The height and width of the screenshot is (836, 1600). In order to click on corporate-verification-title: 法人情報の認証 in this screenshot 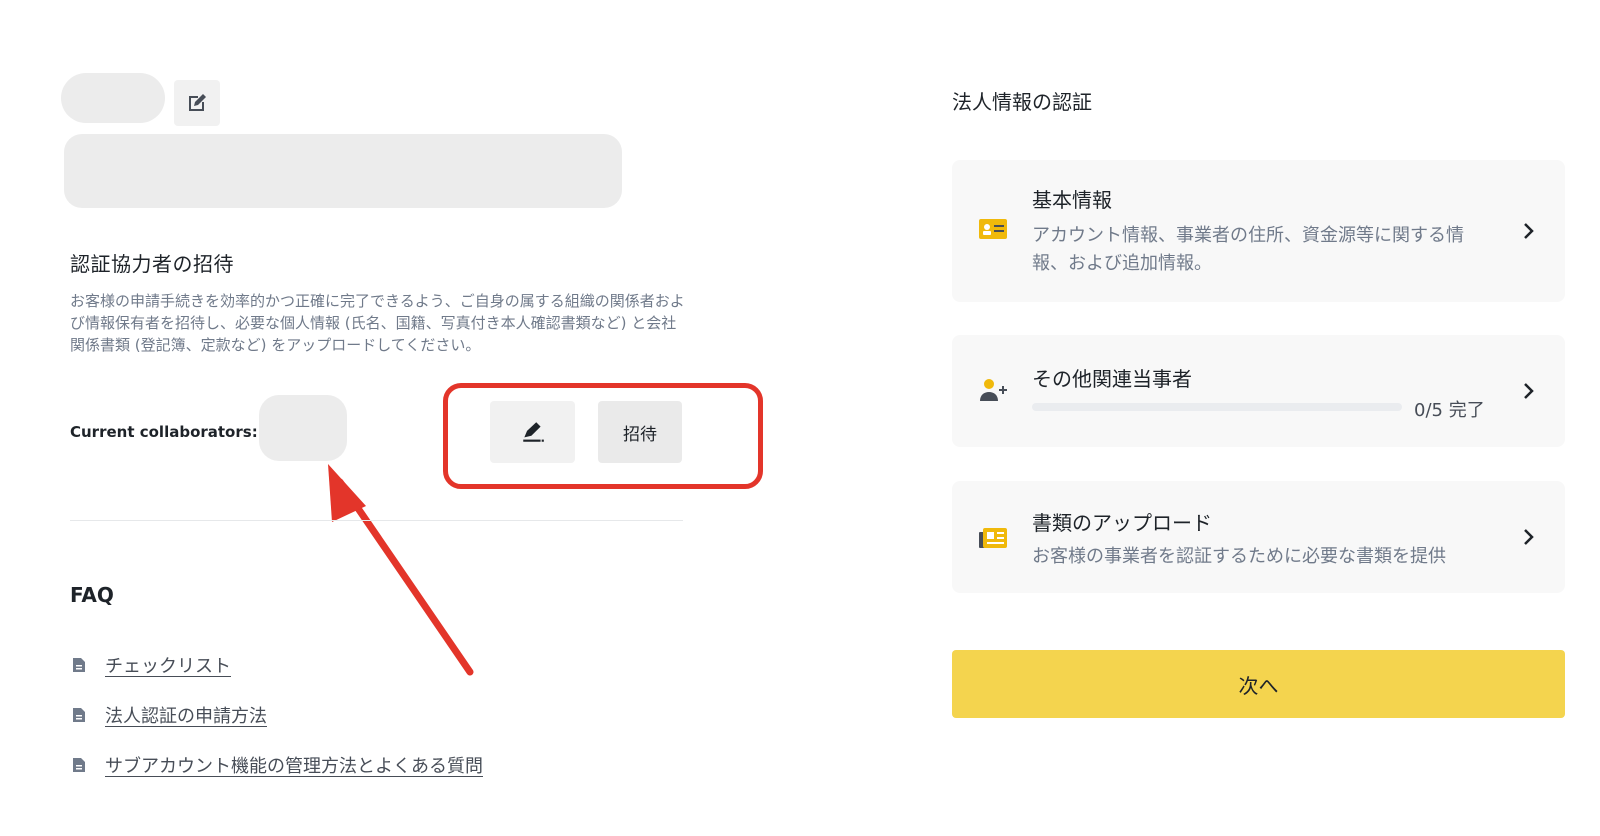, I will do `click(1022, 102)`.